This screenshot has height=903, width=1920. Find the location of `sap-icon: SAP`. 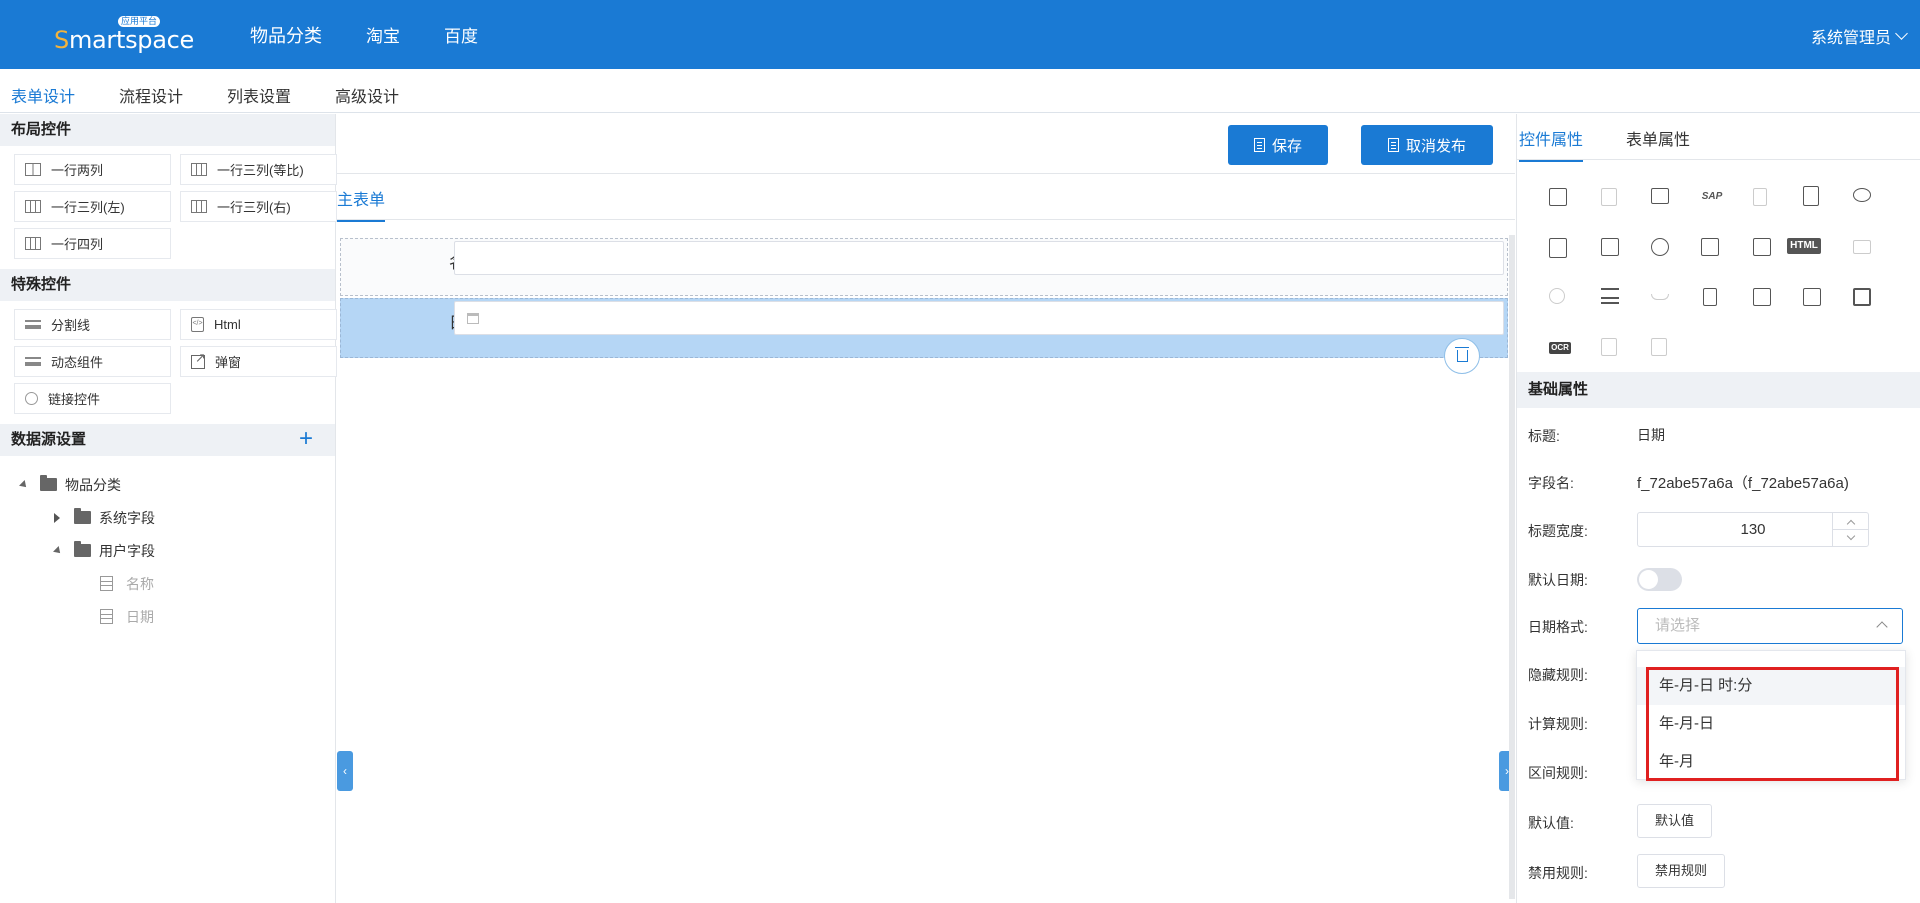

sap-icon: SAP is located at coordinates (1712, 197).